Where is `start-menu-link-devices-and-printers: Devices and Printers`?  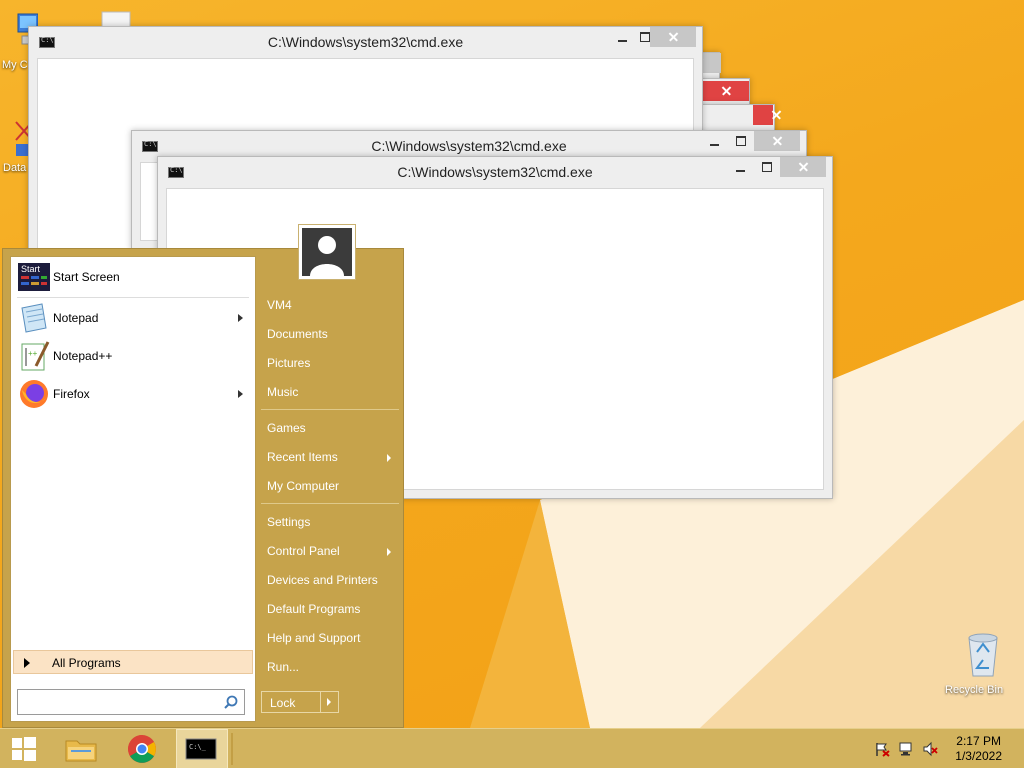
start-menu-link-devices-and-printers: Devices and Printers is located at coordinates (331, 580).